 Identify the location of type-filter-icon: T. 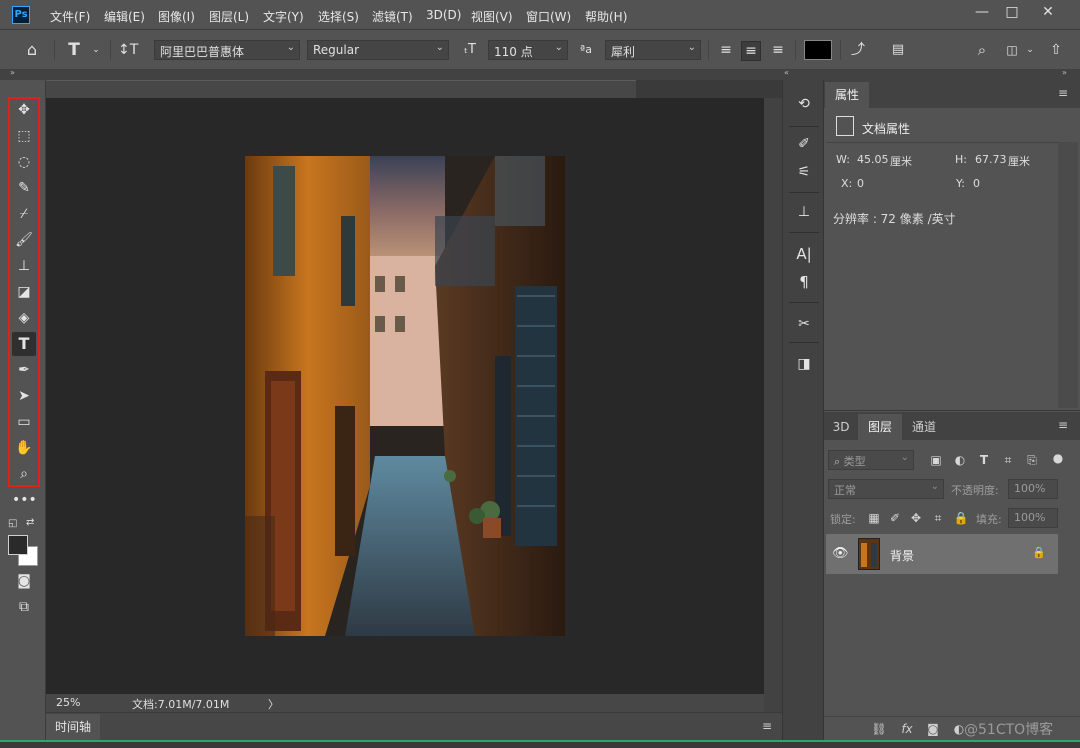
(984, 460).